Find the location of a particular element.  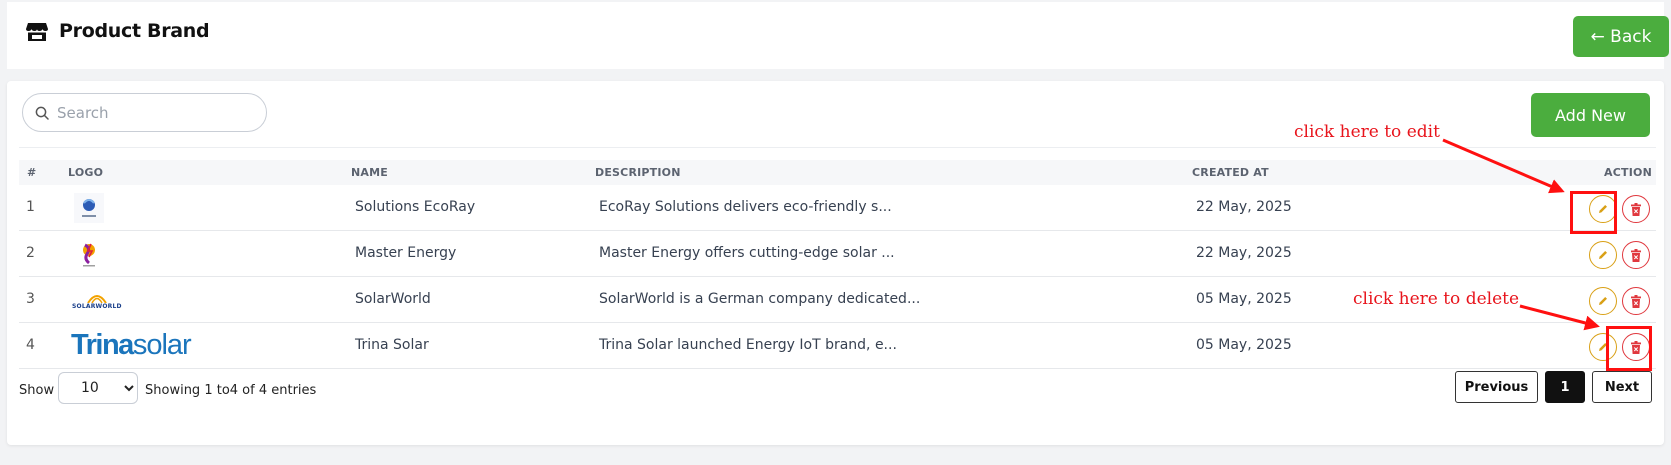

annotation-arrows is located at coordinates (1521, 234).